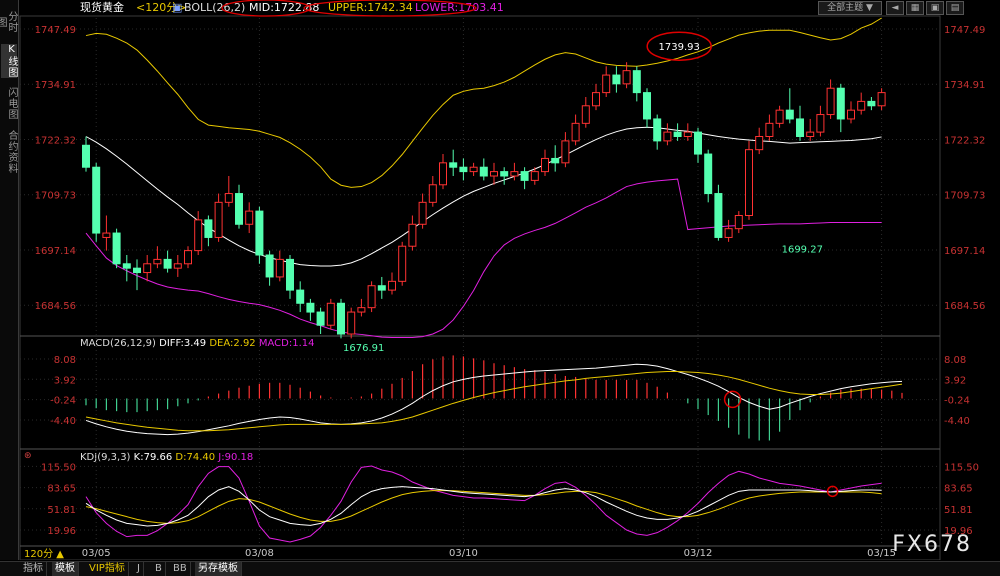  Describe the element at coordinates (139, 569) in the screenshot. I see `tab-j: J` at that location.